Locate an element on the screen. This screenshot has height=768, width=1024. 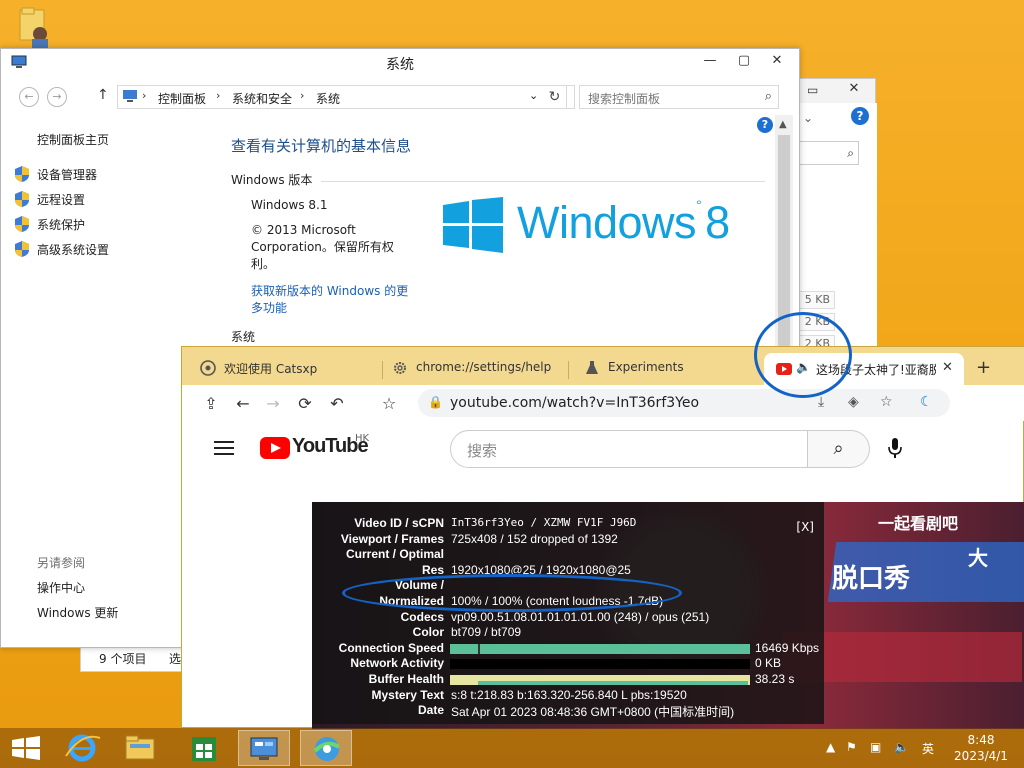
gear-icon is located at coordinates (400, 368).